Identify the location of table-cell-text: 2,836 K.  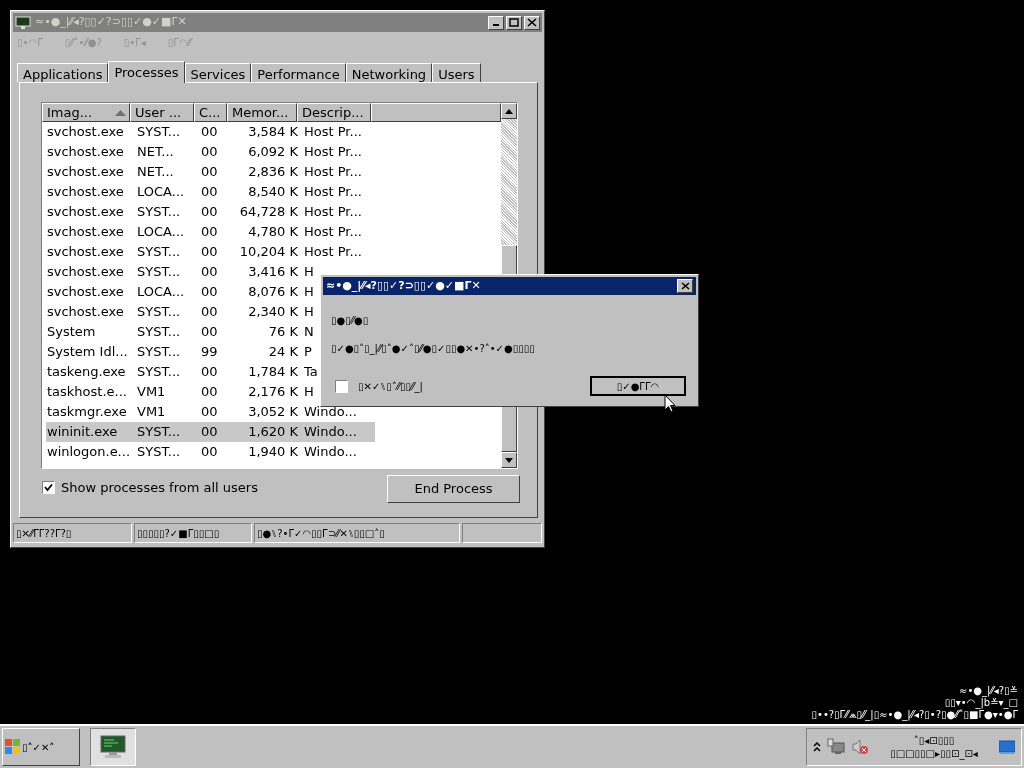
(273, 172).